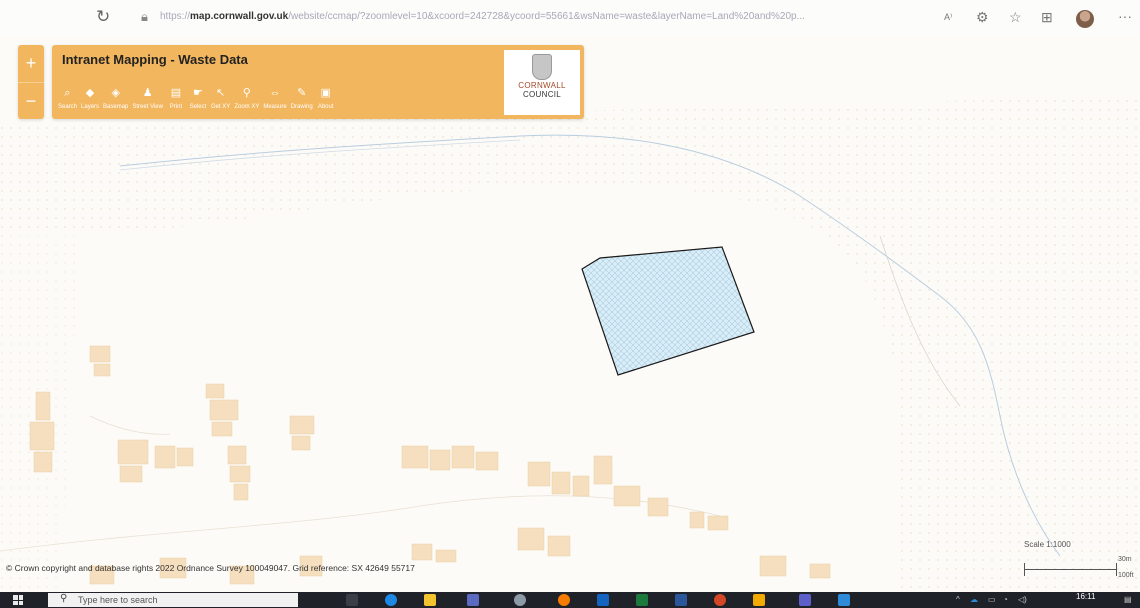  I want to click on paint-icon, so click(520, 600).